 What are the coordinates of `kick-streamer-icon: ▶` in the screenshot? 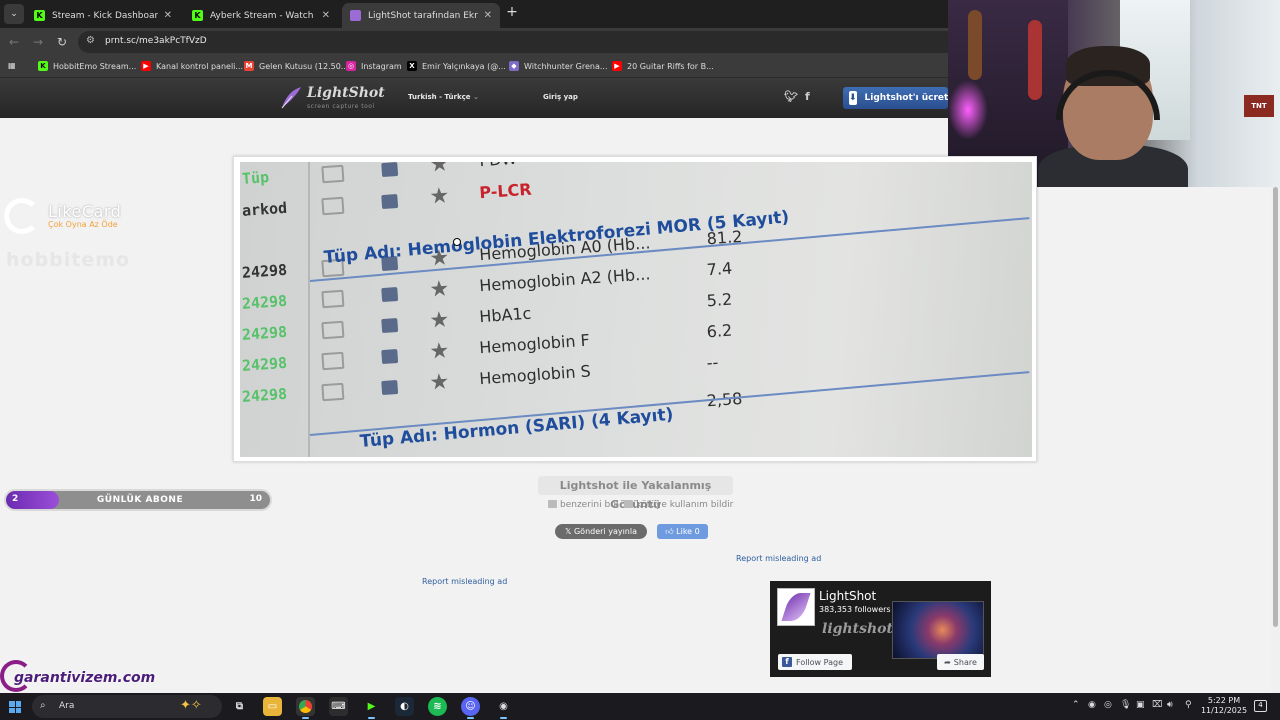 It's located at (371, 708).